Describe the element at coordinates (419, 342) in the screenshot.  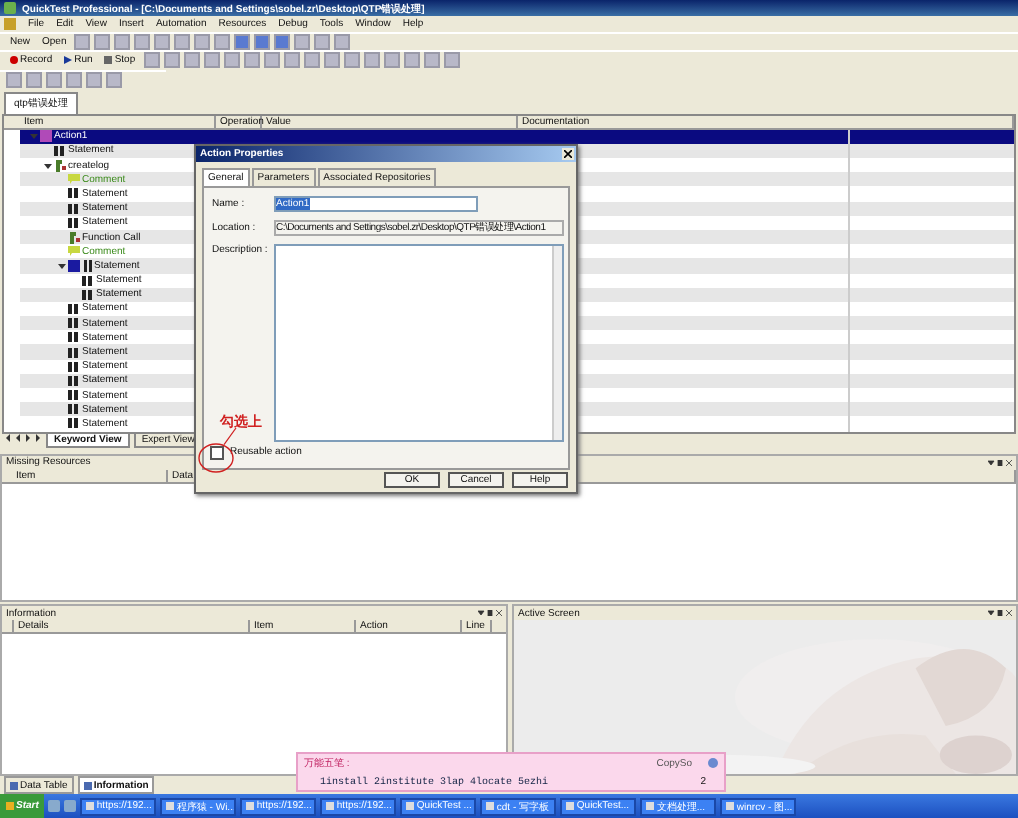
I see `description-field` at that location.